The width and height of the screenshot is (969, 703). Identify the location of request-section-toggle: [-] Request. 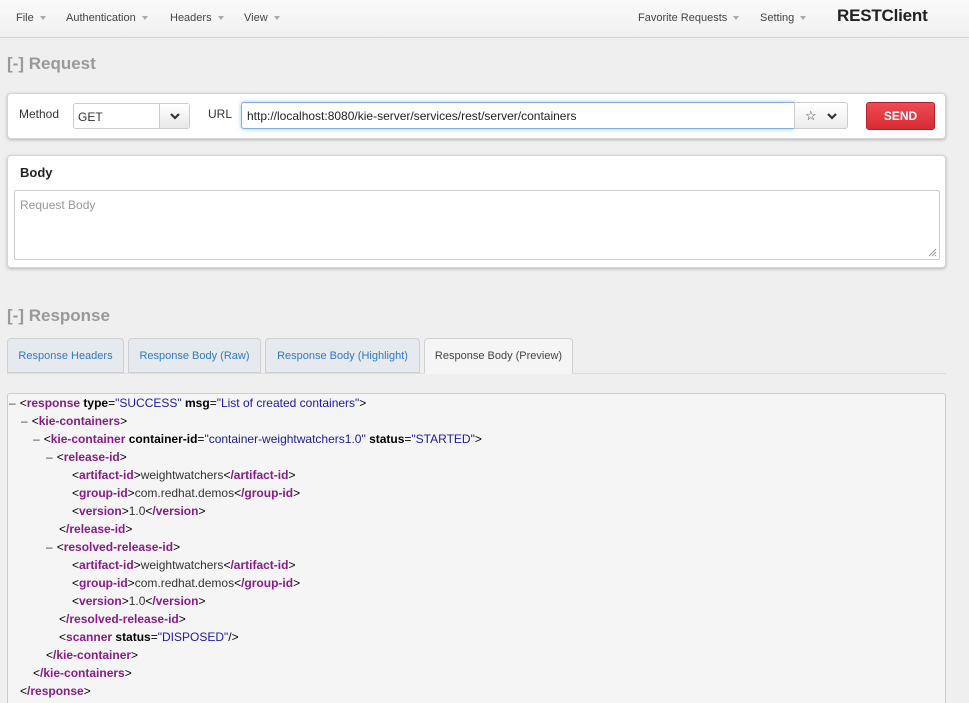
(51, 64).